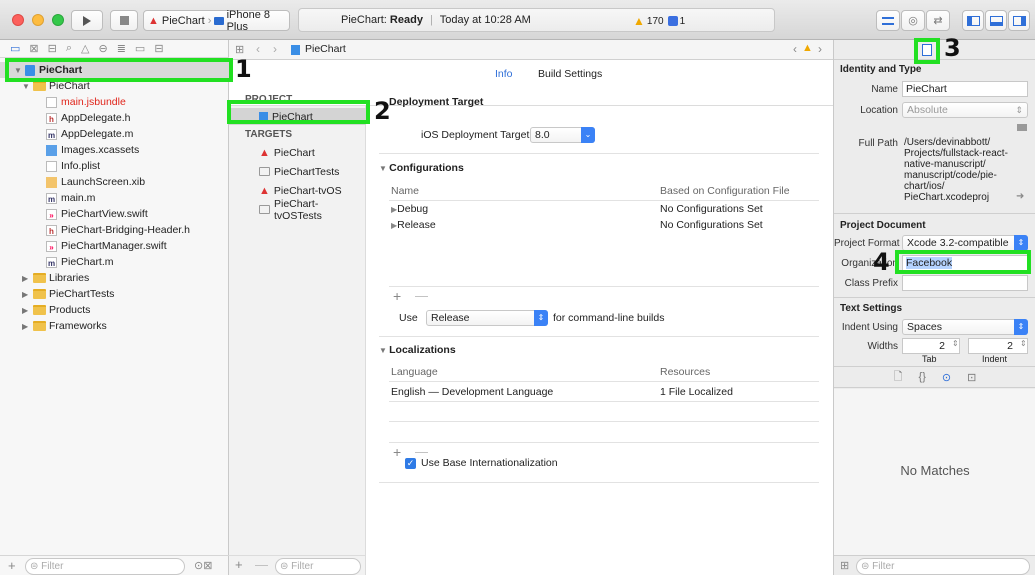 Image resolution: width=1035 pixels, height=575 pixels. I want to click on stop-button, so click(124, 20).